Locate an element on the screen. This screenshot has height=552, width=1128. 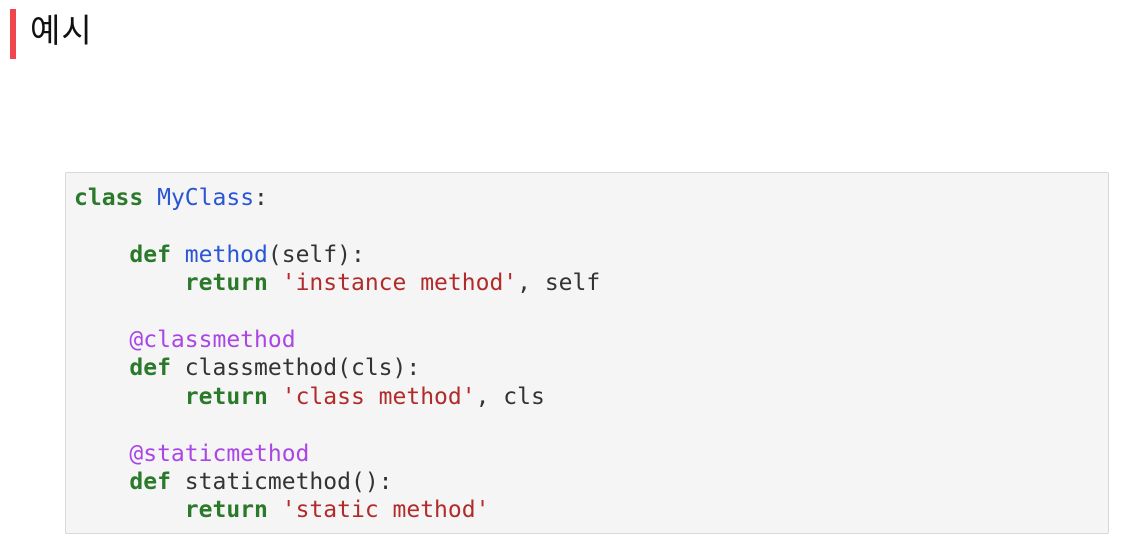
heading-accent-bar is located at coordinates (13, 34).